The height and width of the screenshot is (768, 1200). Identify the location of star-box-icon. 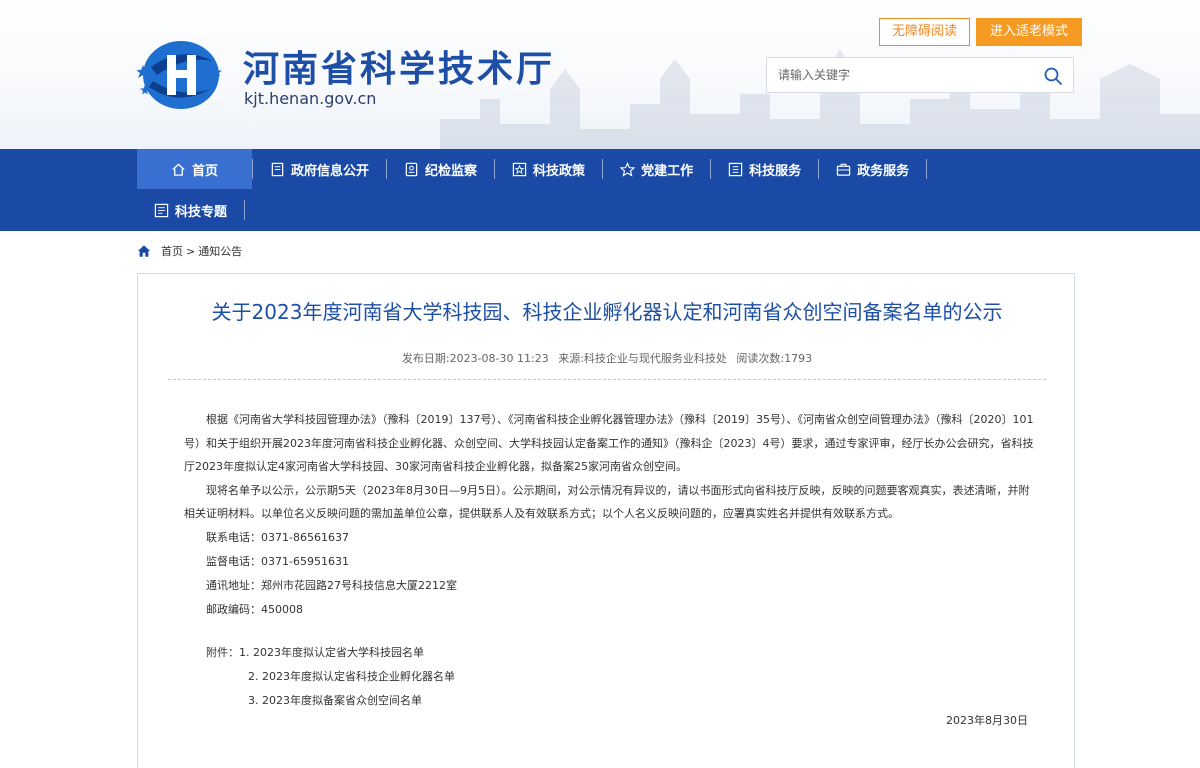
(519, 169).